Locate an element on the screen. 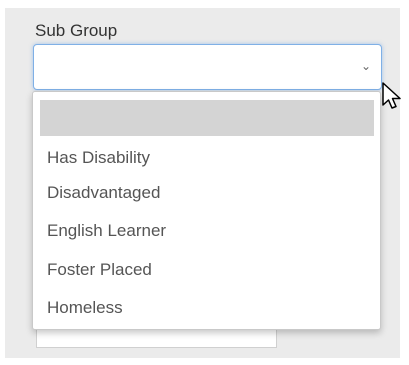 Image resolution: width=409 pixels, height=365 pixels. dropdown-option-foster-placed: Foster Placed is located at coordinates (99, 270).